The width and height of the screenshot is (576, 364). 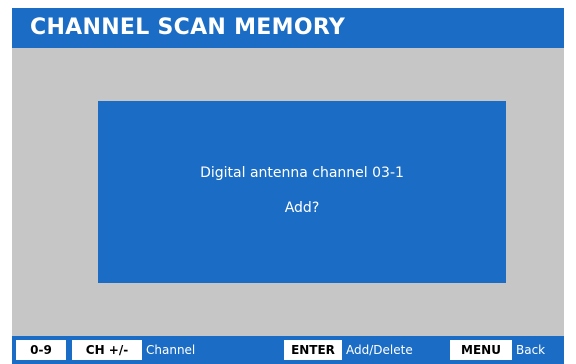 I want to click on back-label: Back, so click(x=531, y=350).